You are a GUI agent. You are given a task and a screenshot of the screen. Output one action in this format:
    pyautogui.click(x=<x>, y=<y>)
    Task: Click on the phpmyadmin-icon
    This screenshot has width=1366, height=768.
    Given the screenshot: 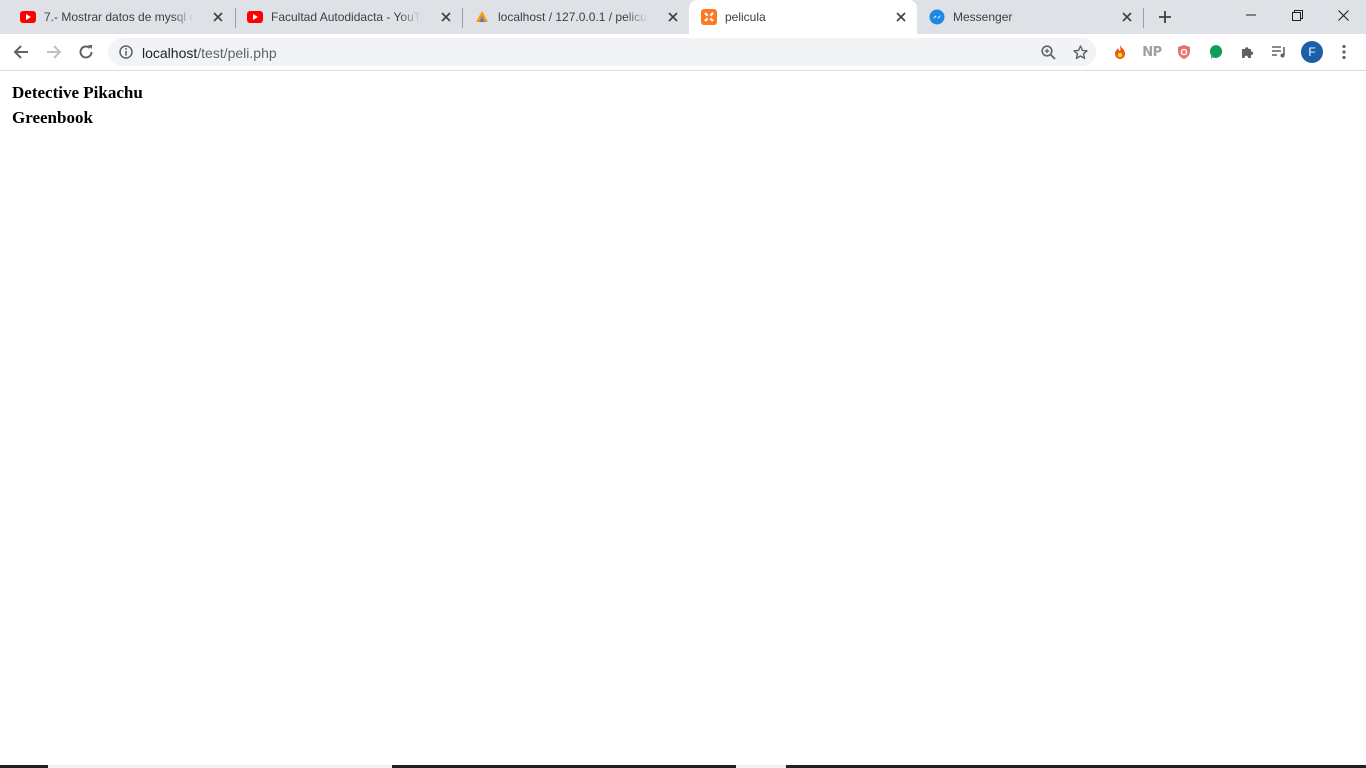 What is the action you would take?
    pyautogui.click(x=482, y=17)
    